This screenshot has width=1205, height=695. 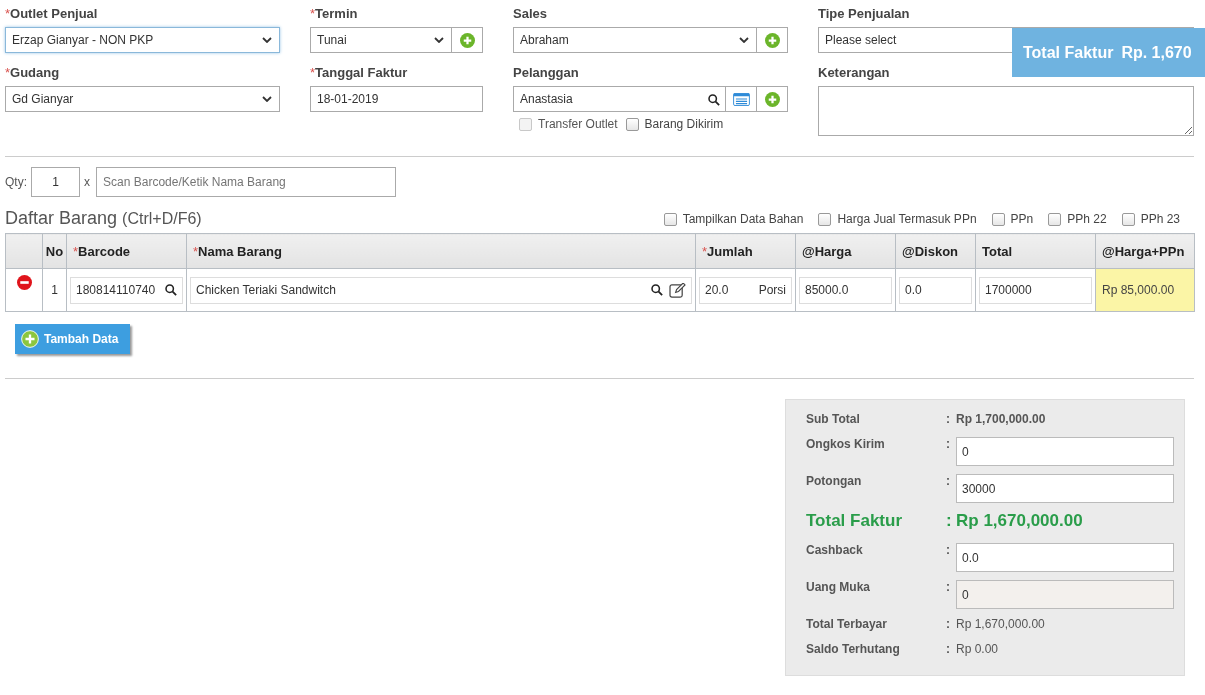 I want to click on summary-value: Rp 0.00, so click(x=977, y=648).